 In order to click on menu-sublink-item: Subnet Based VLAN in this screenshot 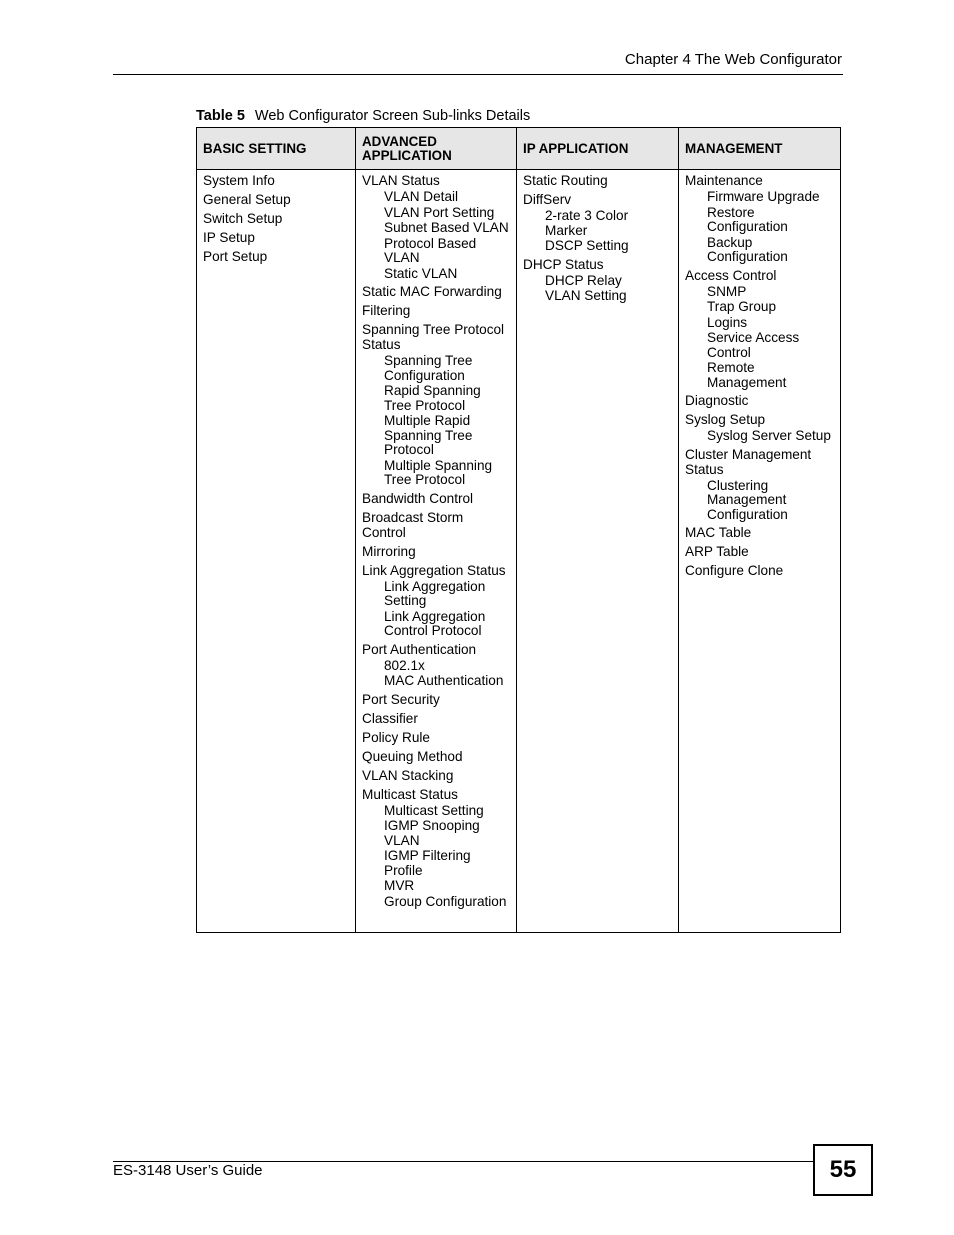, I will do `click(446, 227)`.